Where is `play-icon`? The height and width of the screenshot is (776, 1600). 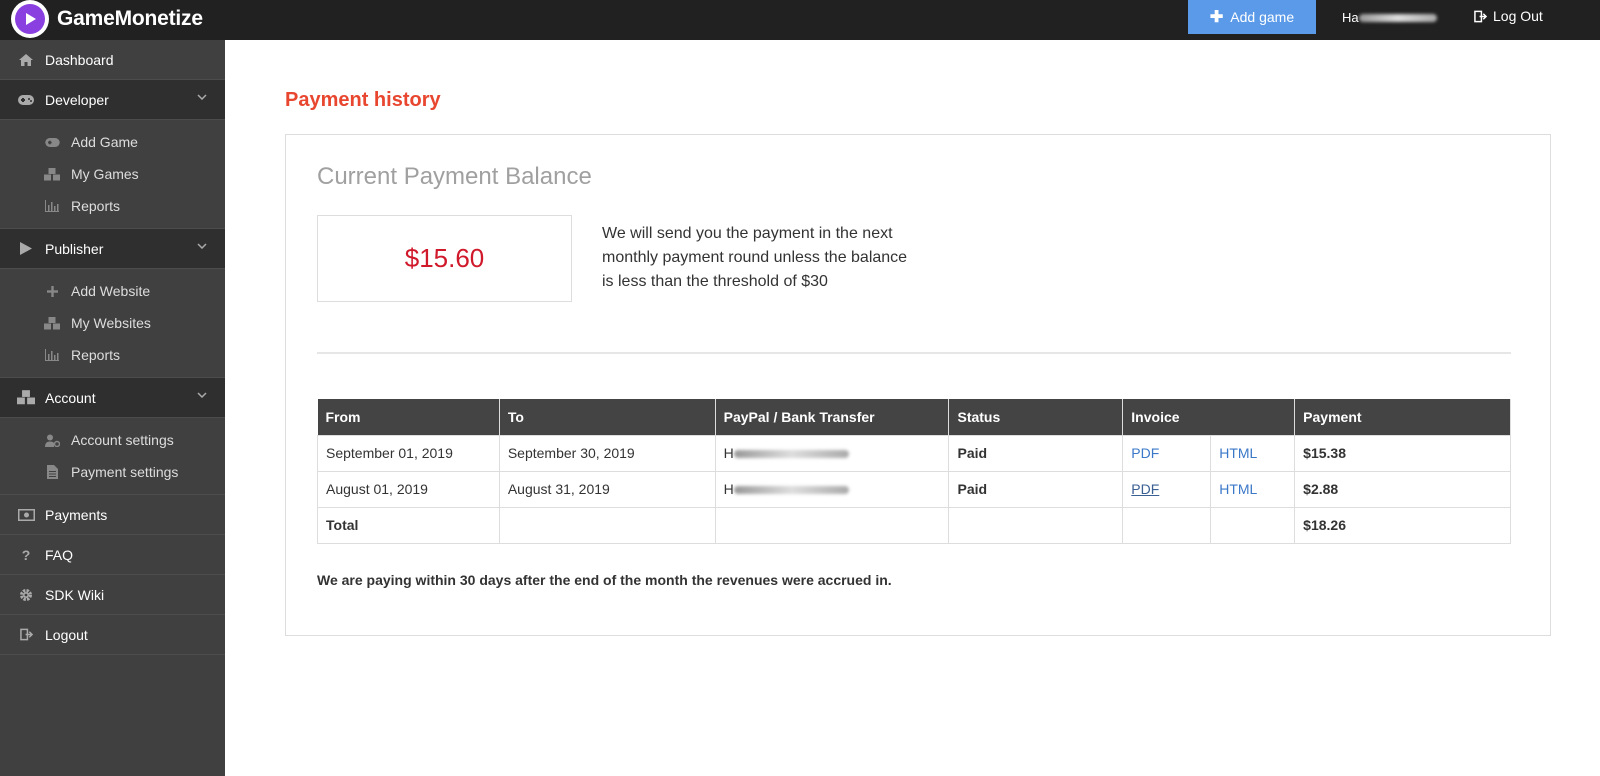
play-icon is located at coordinates (26, 248).